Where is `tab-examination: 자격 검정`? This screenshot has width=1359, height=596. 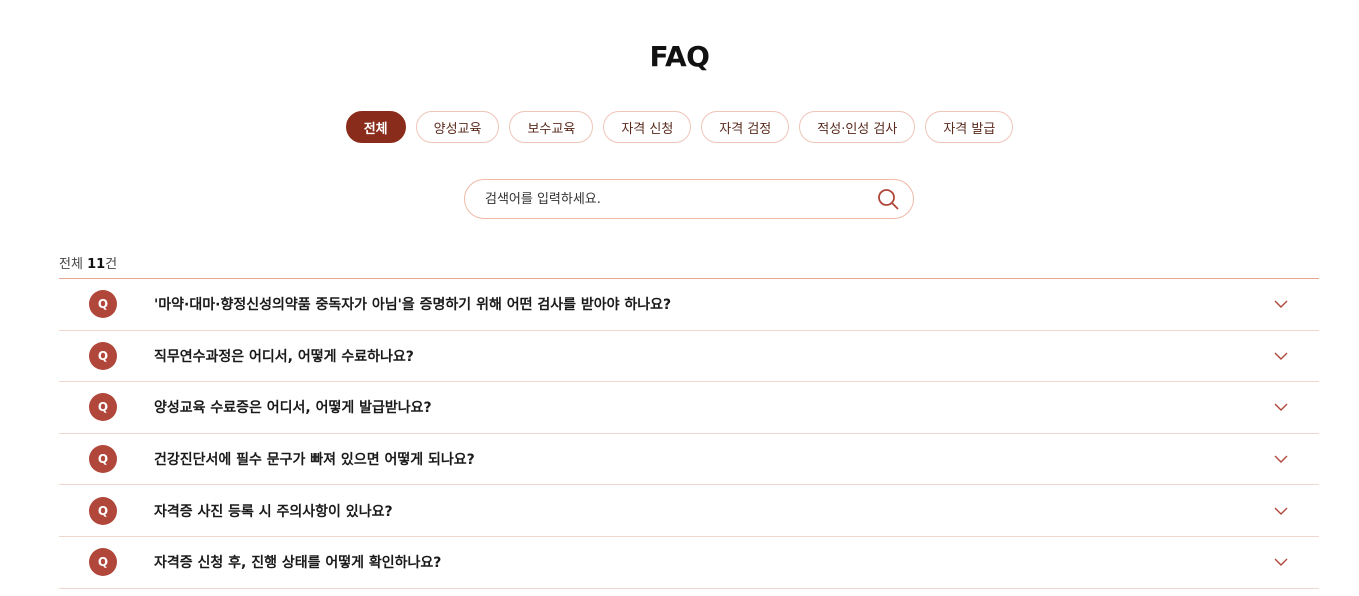 tab-examination: 자격 검정 is located at coordinates (745, 127).